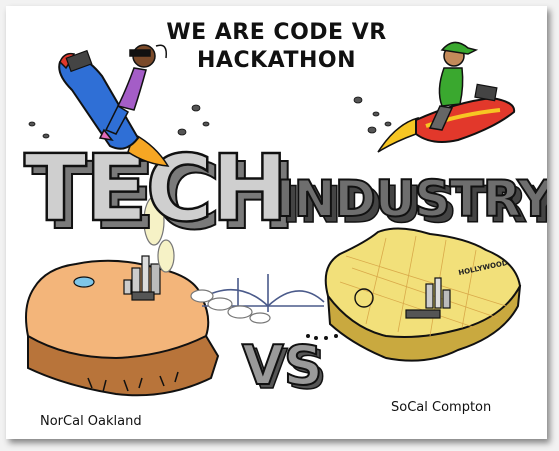 The image size is (559, 451). What do you see at coordinates (398, 134) in the screenshot?
I see `right-rocket-flame` at bounding box center [398, 134].